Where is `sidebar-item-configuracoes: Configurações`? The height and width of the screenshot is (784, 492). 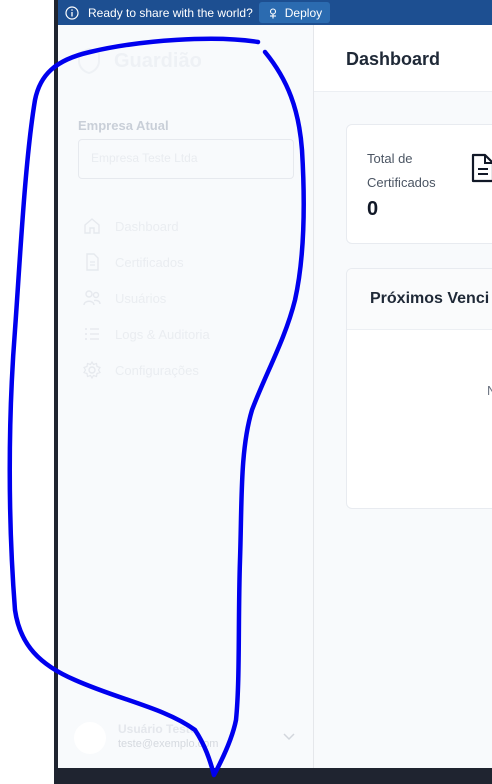
sidebar-item-configuracoes: Configurações is located at coordinates (187, 370).